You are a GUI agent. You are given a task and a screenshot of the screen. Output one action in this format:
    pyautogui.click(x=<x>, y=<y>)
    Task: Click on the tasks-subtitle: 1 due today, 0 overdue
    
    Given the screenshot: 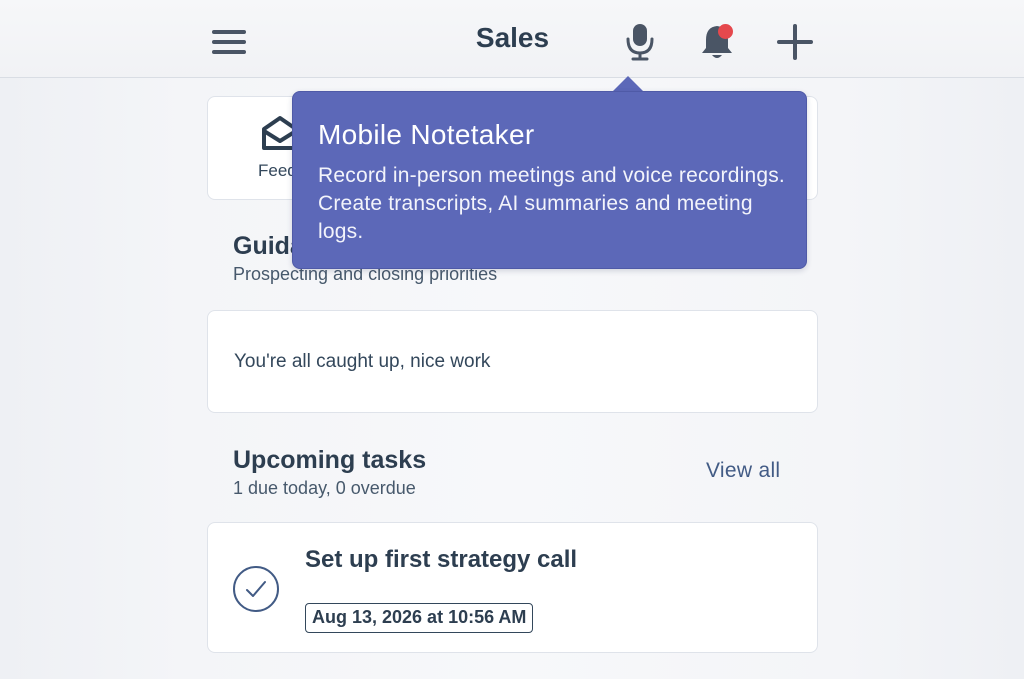 What is the action you would take?
    pyautogui.click(x=324, y=488)
    